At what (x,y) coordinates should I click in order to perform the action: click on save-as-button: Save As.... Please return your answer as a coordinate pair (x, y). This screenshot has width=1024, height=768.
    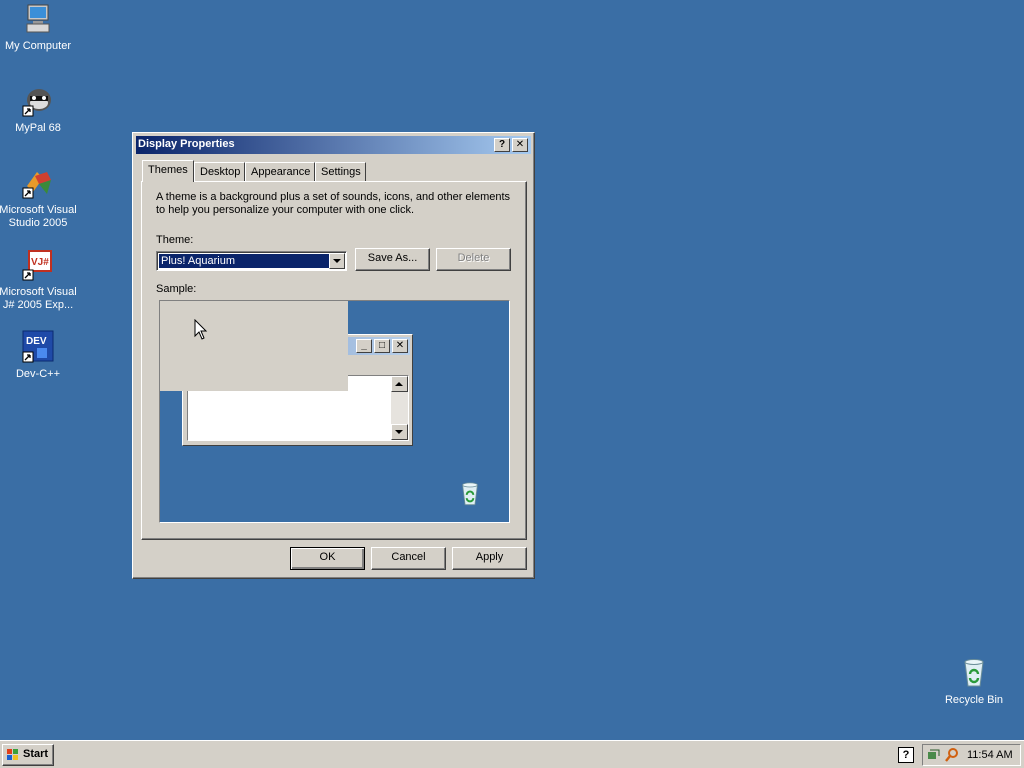
    Looking at the image, I should click on (392, 259).